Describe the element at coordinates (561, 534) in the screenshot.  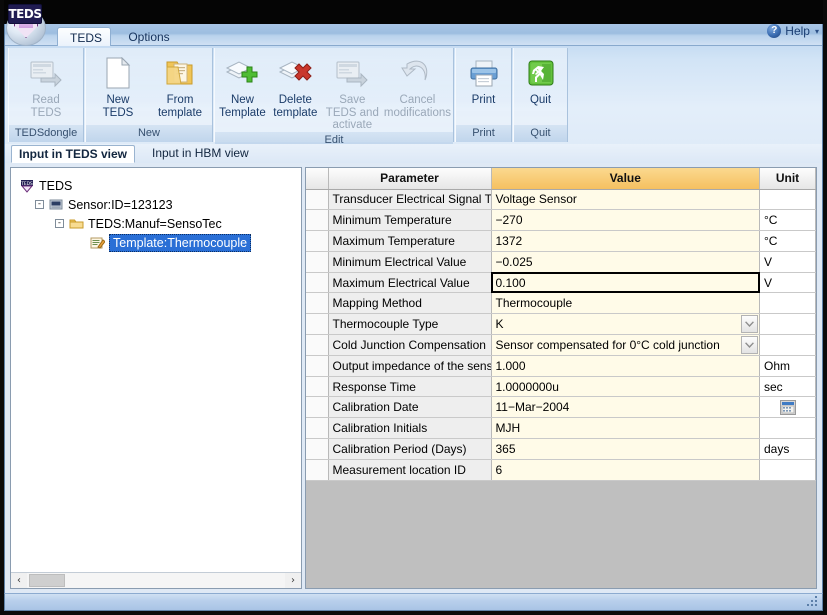
I see `grid-empty-area` at that location.